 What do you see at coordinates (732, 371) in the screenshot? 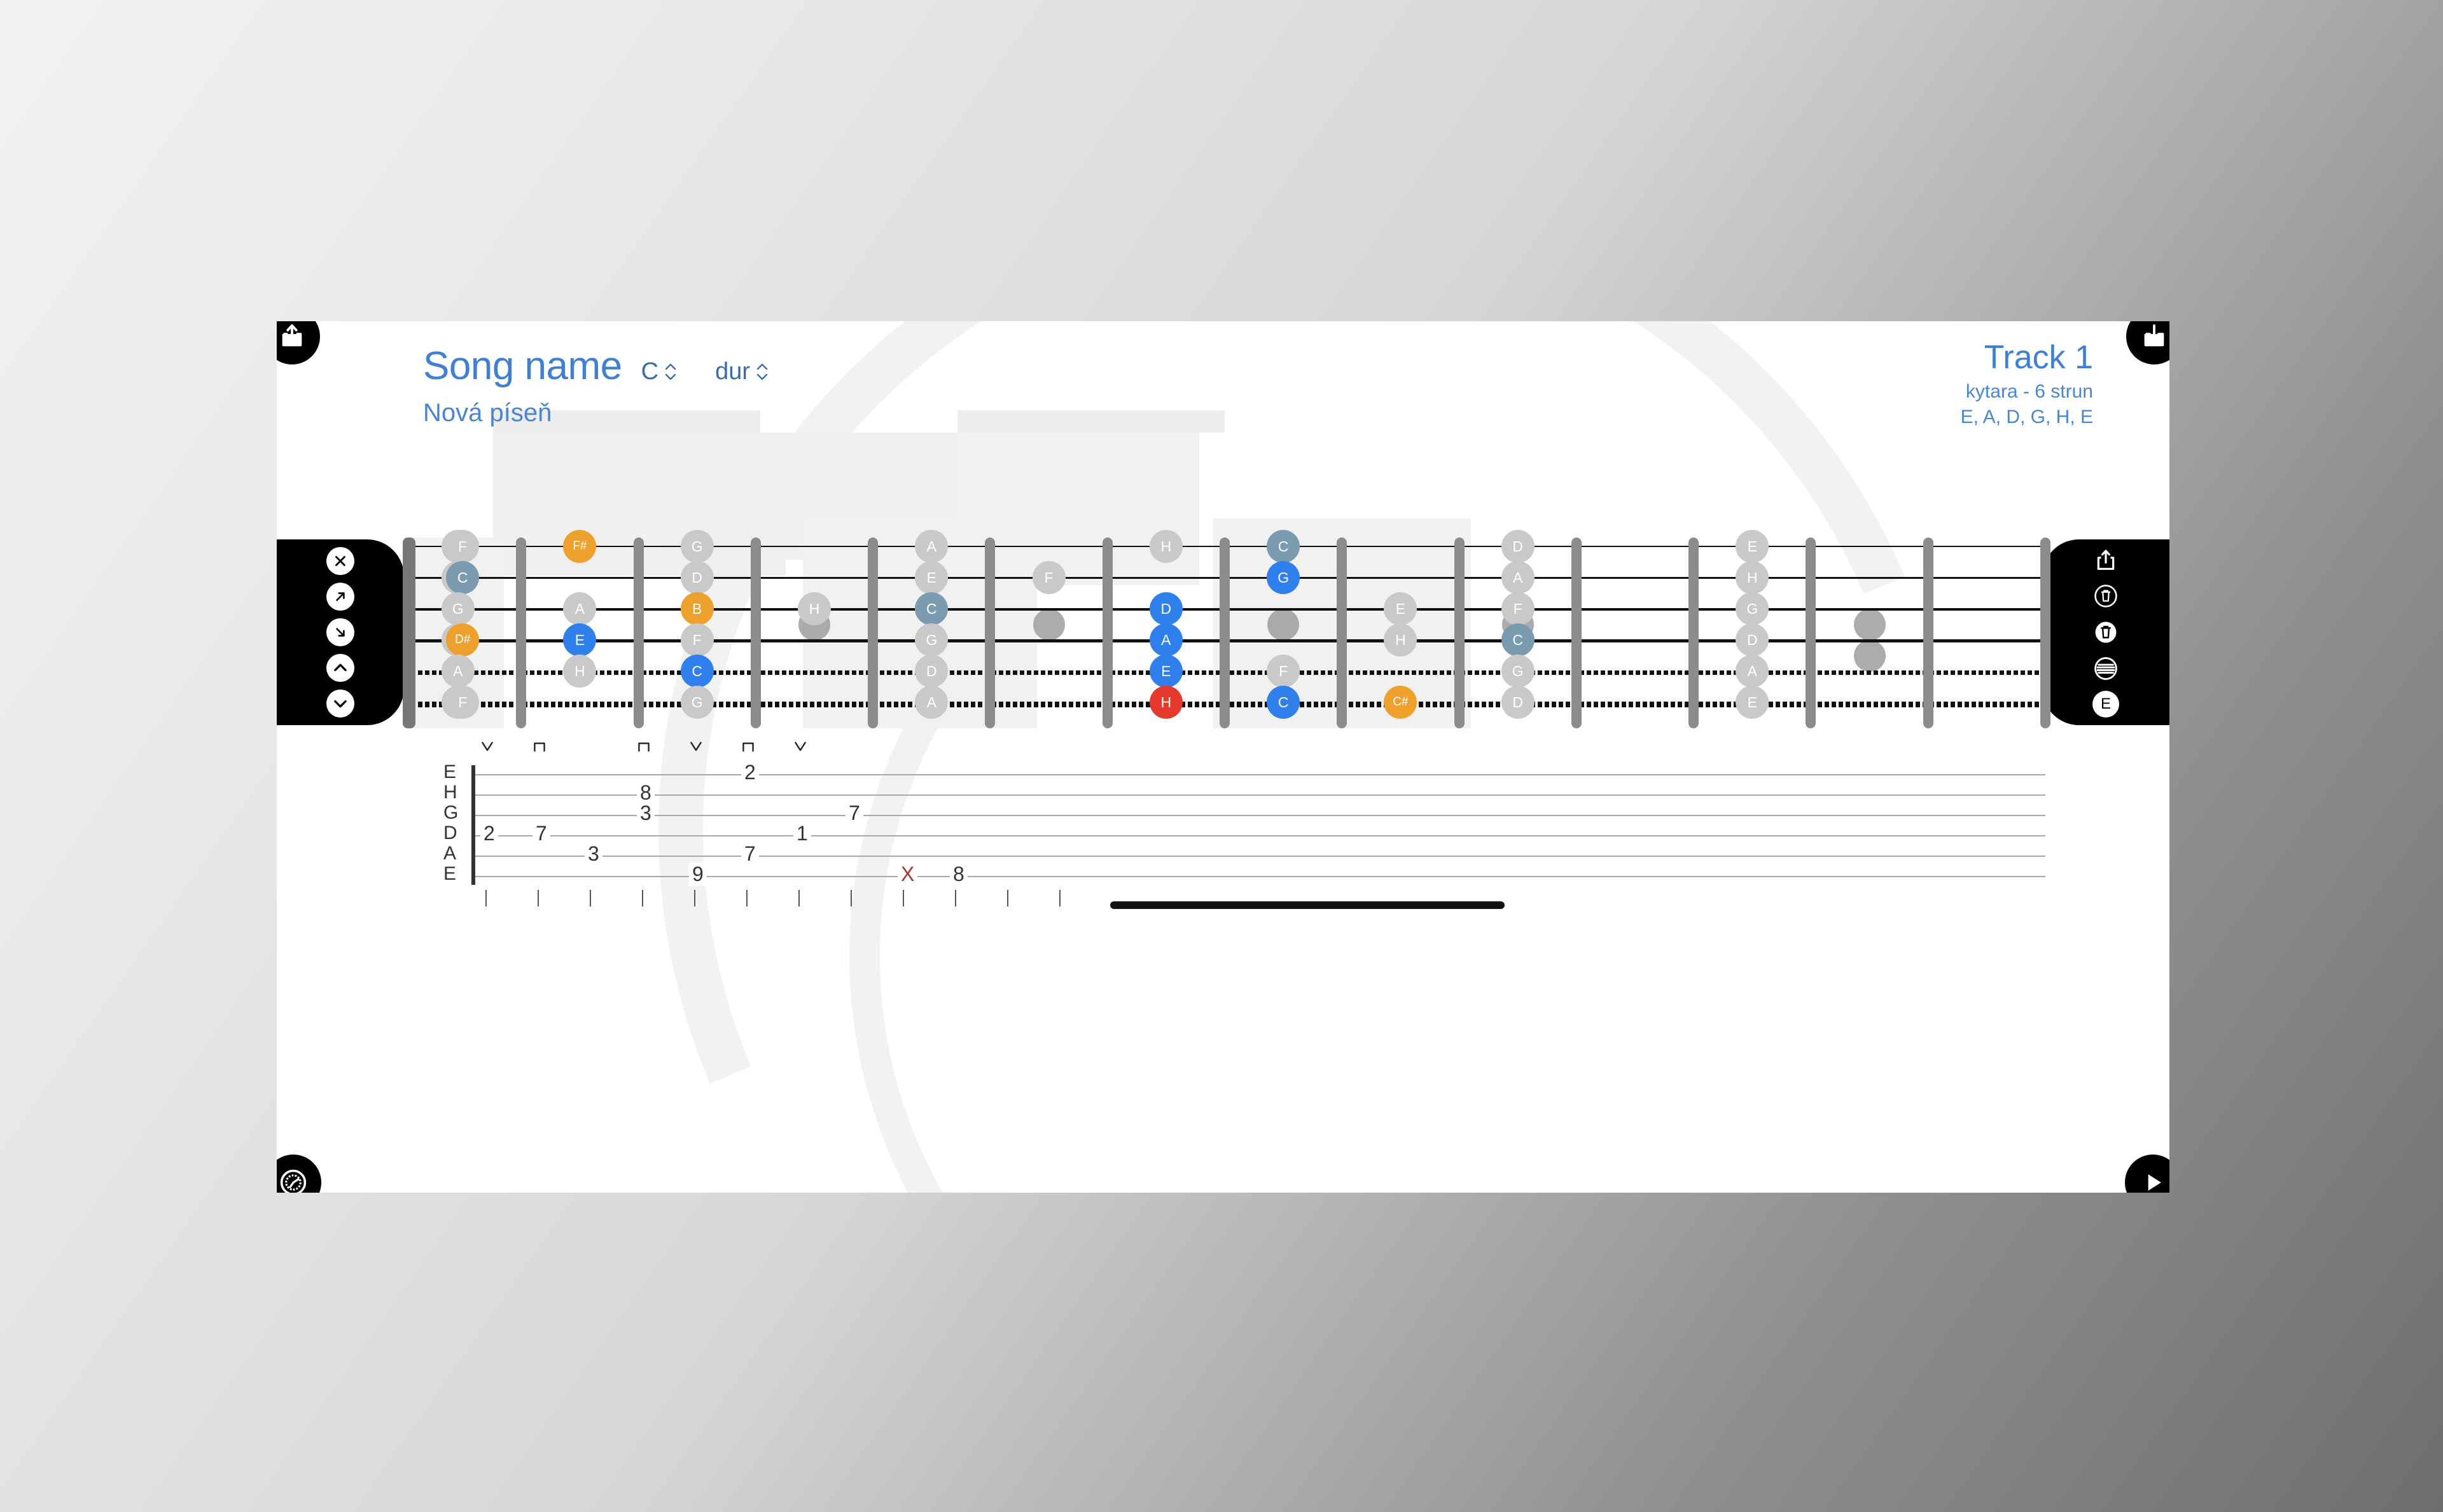
I see `scale-value: dur` at bounding box center [732, 371].